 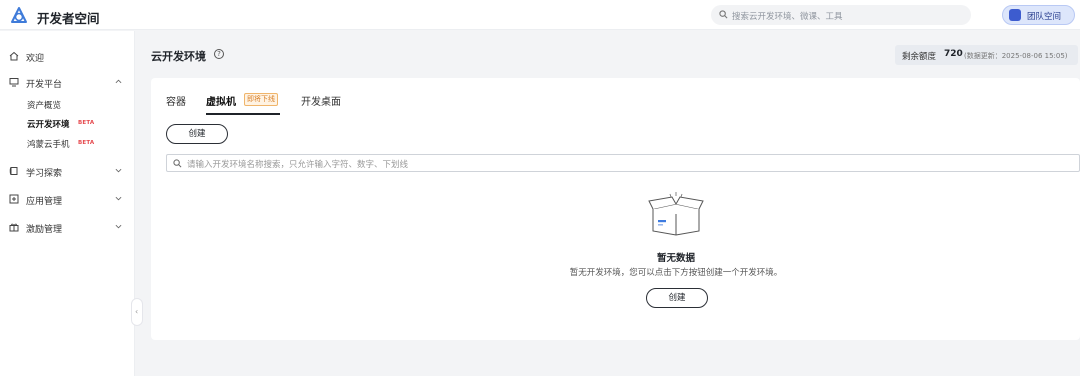 I want to click on monitor-icon, so click(x=14, y=82).